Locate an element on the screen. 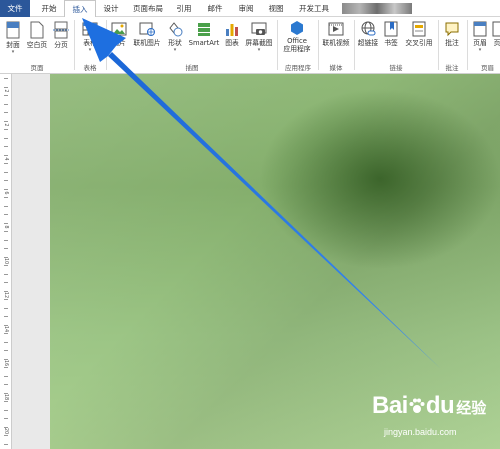  tab-page-layout: 页面布局 is located at coordinates (148, 8).